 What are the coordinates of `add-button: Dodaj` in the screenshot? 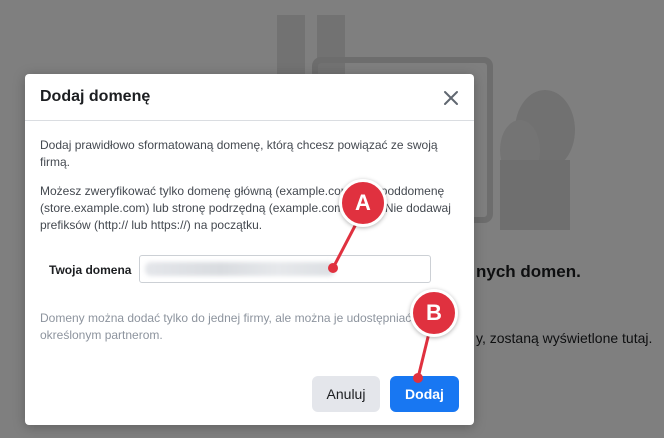 It's located at (424, 394).